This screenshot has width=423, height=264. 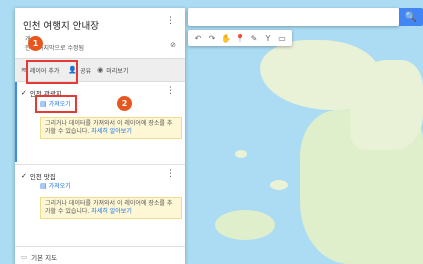 What do you see at coordinates (226, 38) in the screenshot?
I see `hand-icon: ✋` at bounding box center [226, 38].